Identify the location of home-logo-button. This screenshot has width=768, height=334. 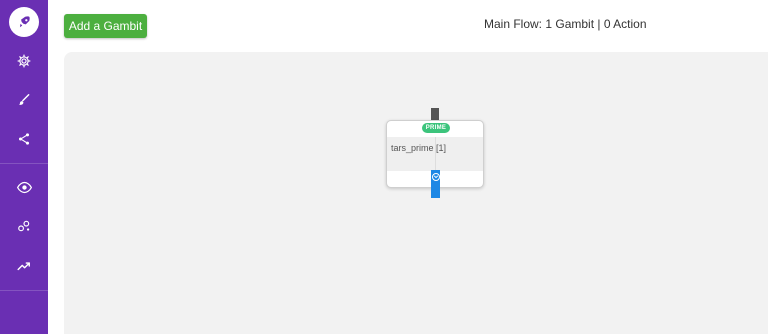
(24, 22).